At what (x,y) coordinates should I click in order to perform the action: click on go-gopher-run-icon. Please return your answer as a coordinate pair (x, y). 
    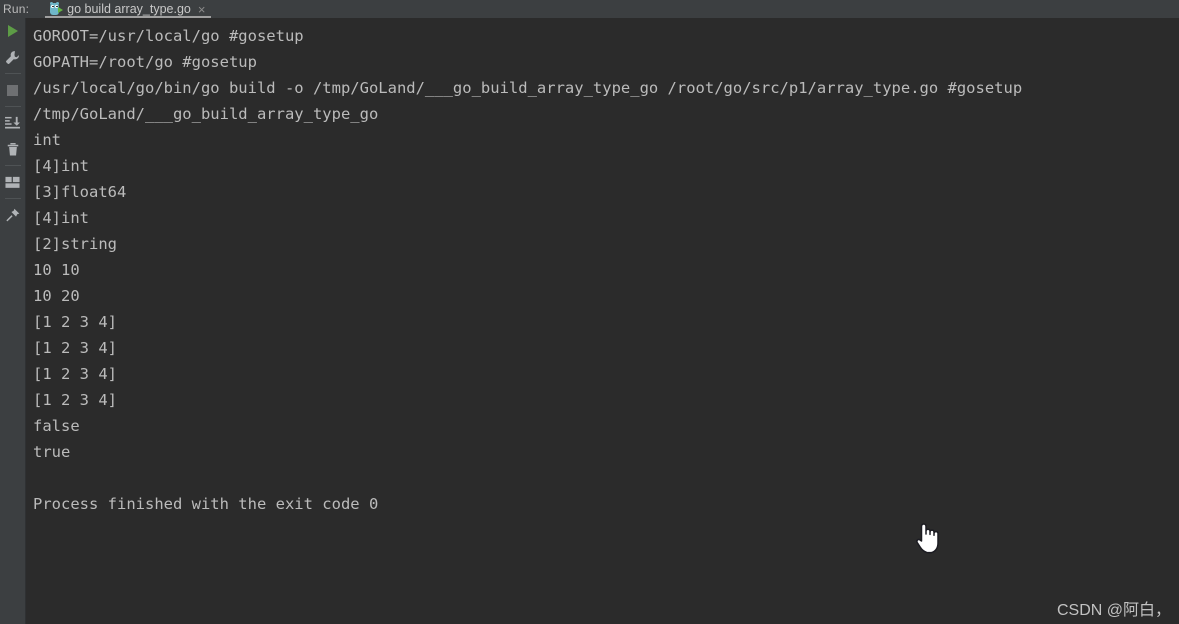
    Looking at the image, I should click on (56, 9).